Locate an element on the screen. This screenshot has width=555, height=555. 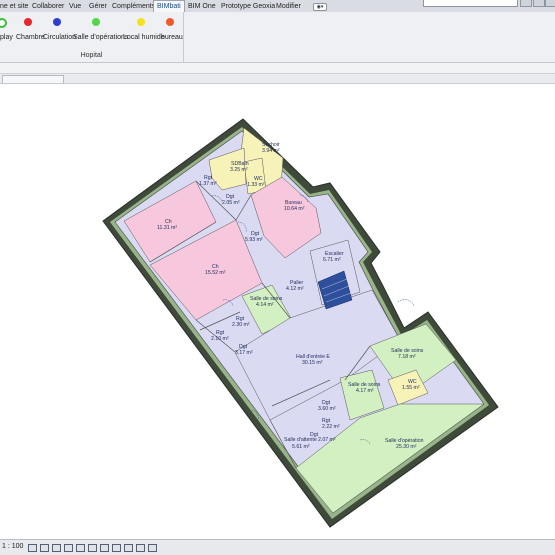
label-rgt-2-area: 2.30 m² is located at coordinates (241, 325).